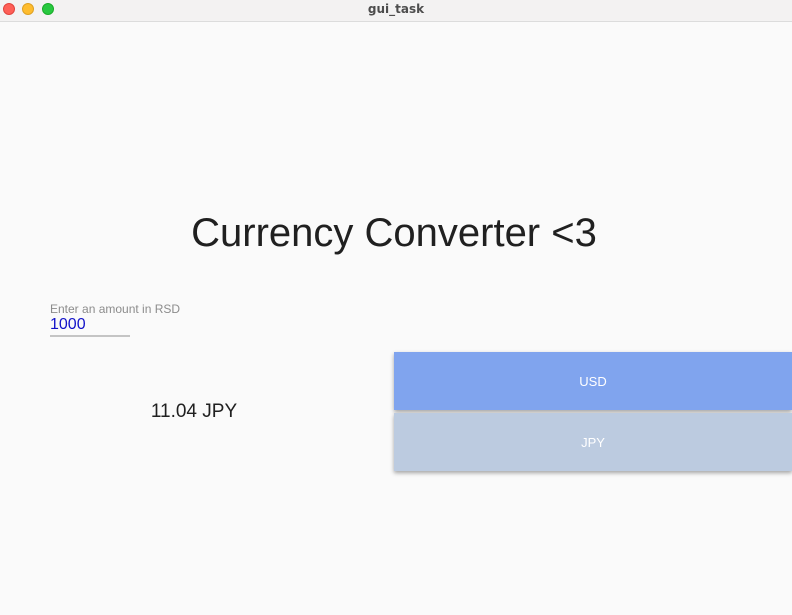 The height and width of the screenshot is (615, 792). Describe the element at coordinates (115, 309) in the screenshot. I see `amount-field-label: Enter an amount in RSD` at that location.